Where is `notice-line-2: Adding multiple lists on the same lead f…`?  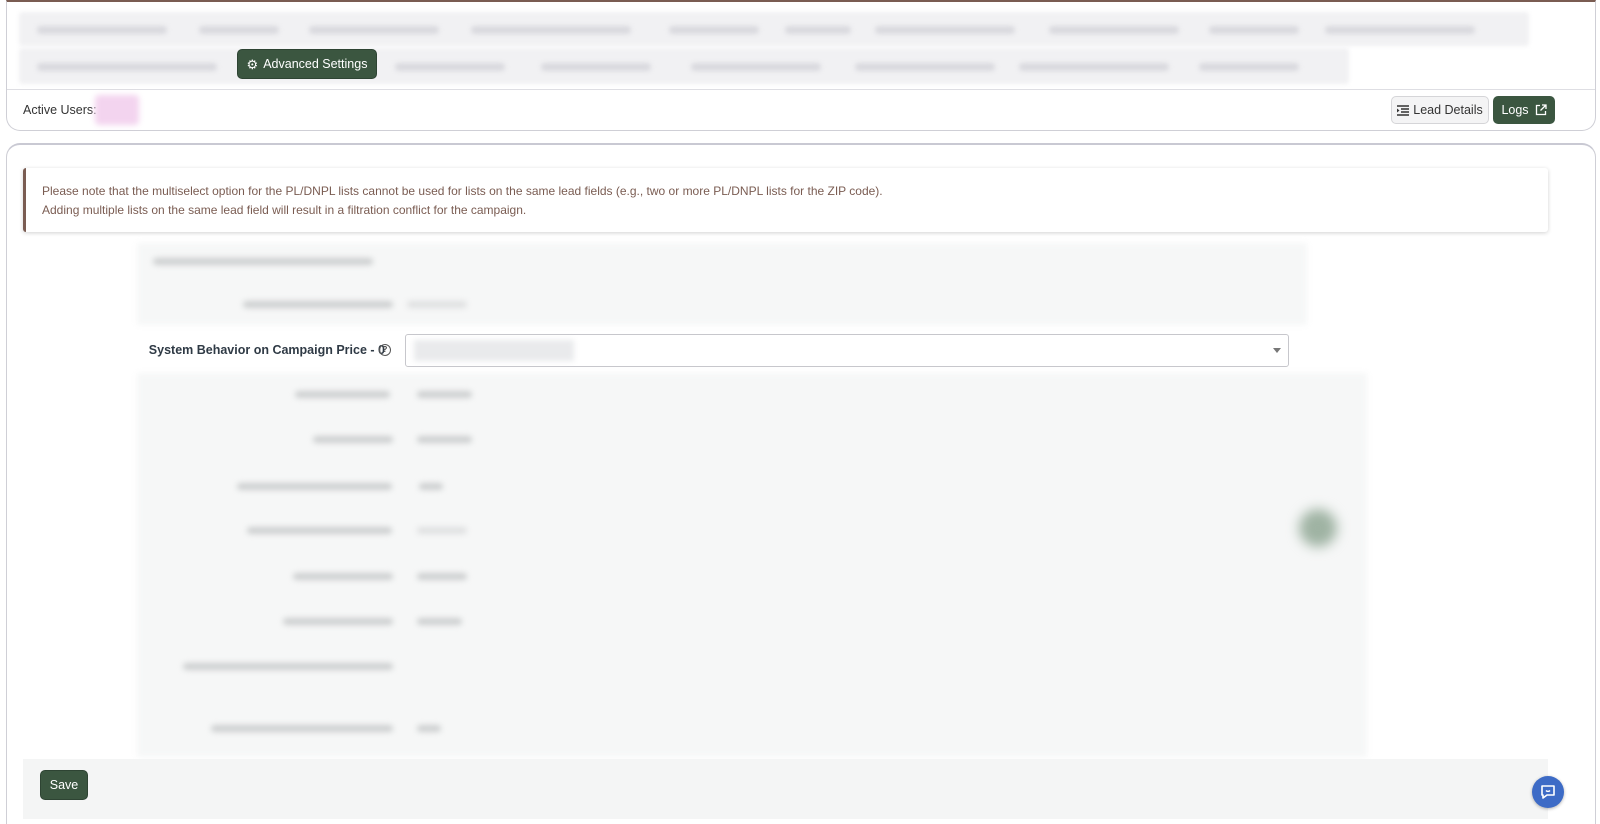
notice-line-2: Adding multiple lists on the same lead f… is located at coordinates (284, 210).